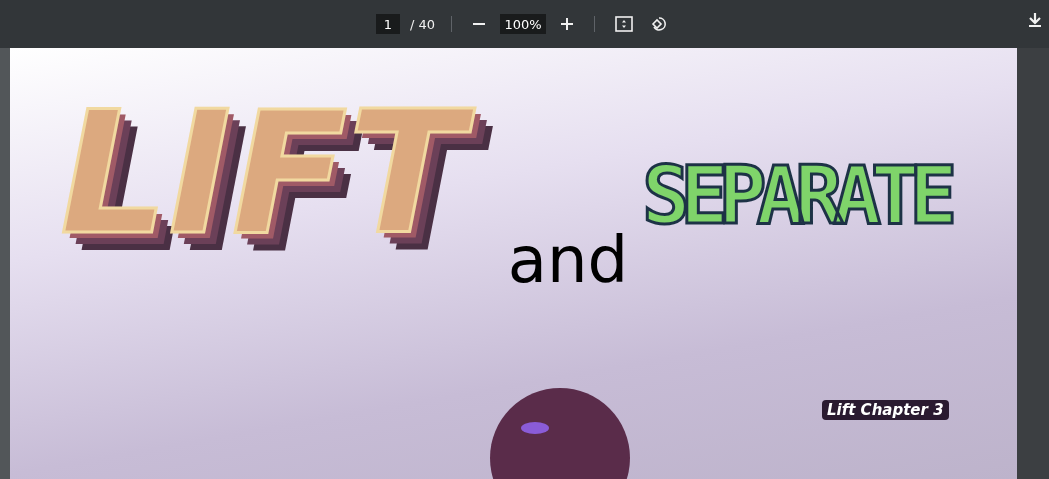  Describe the element at coordinates (523, 24) in the screenshot. I see `zoom-field: 100%` at that location.